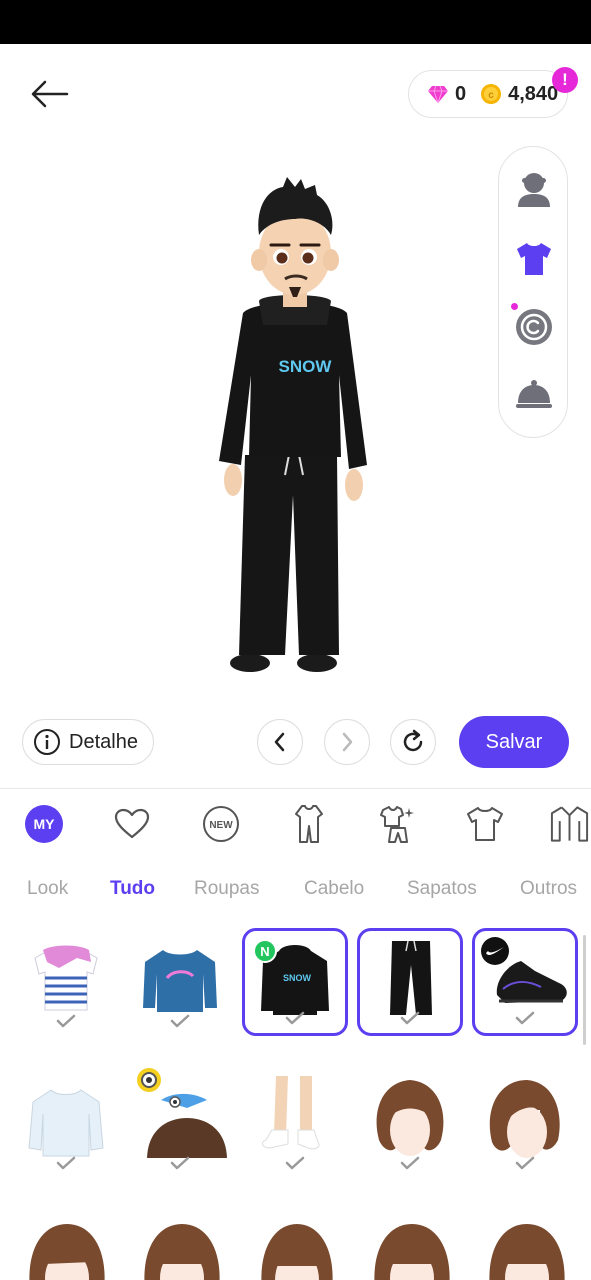 This screenshot has width=591, height=1280. I want to click on svg-text: SNOW, so click(297, 978).